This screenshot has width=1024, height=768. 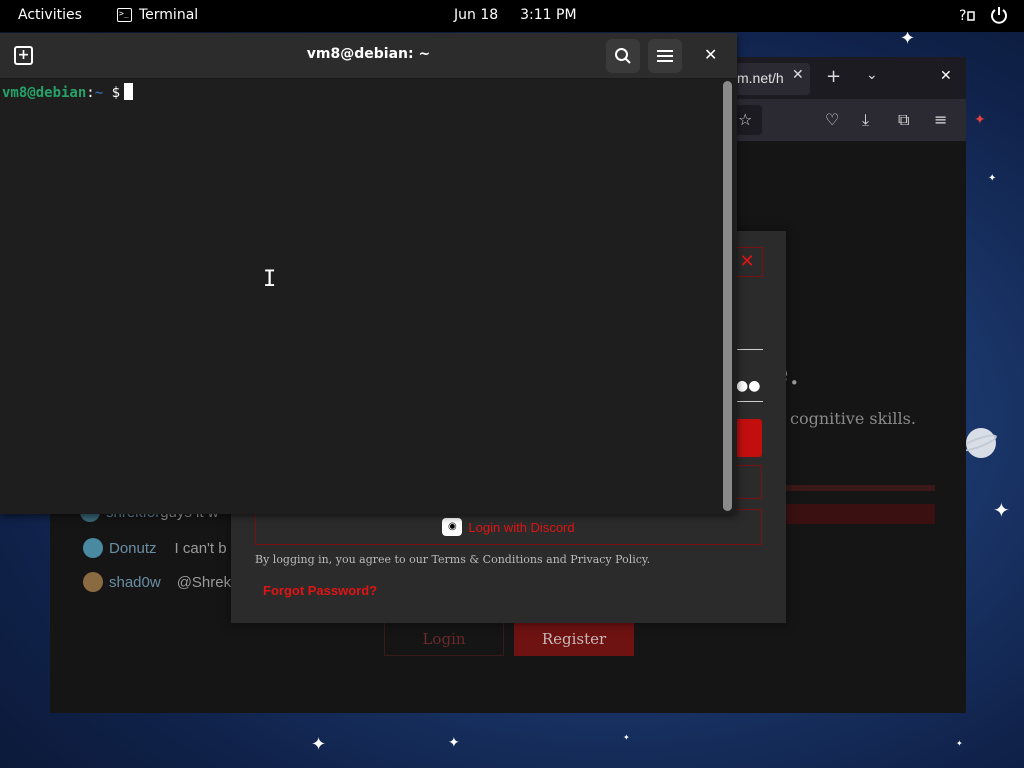 What do you see at coordinates (940, 119) in the screenshot?
I see `menu-icon: ≡` at bounding box center [940, 119].